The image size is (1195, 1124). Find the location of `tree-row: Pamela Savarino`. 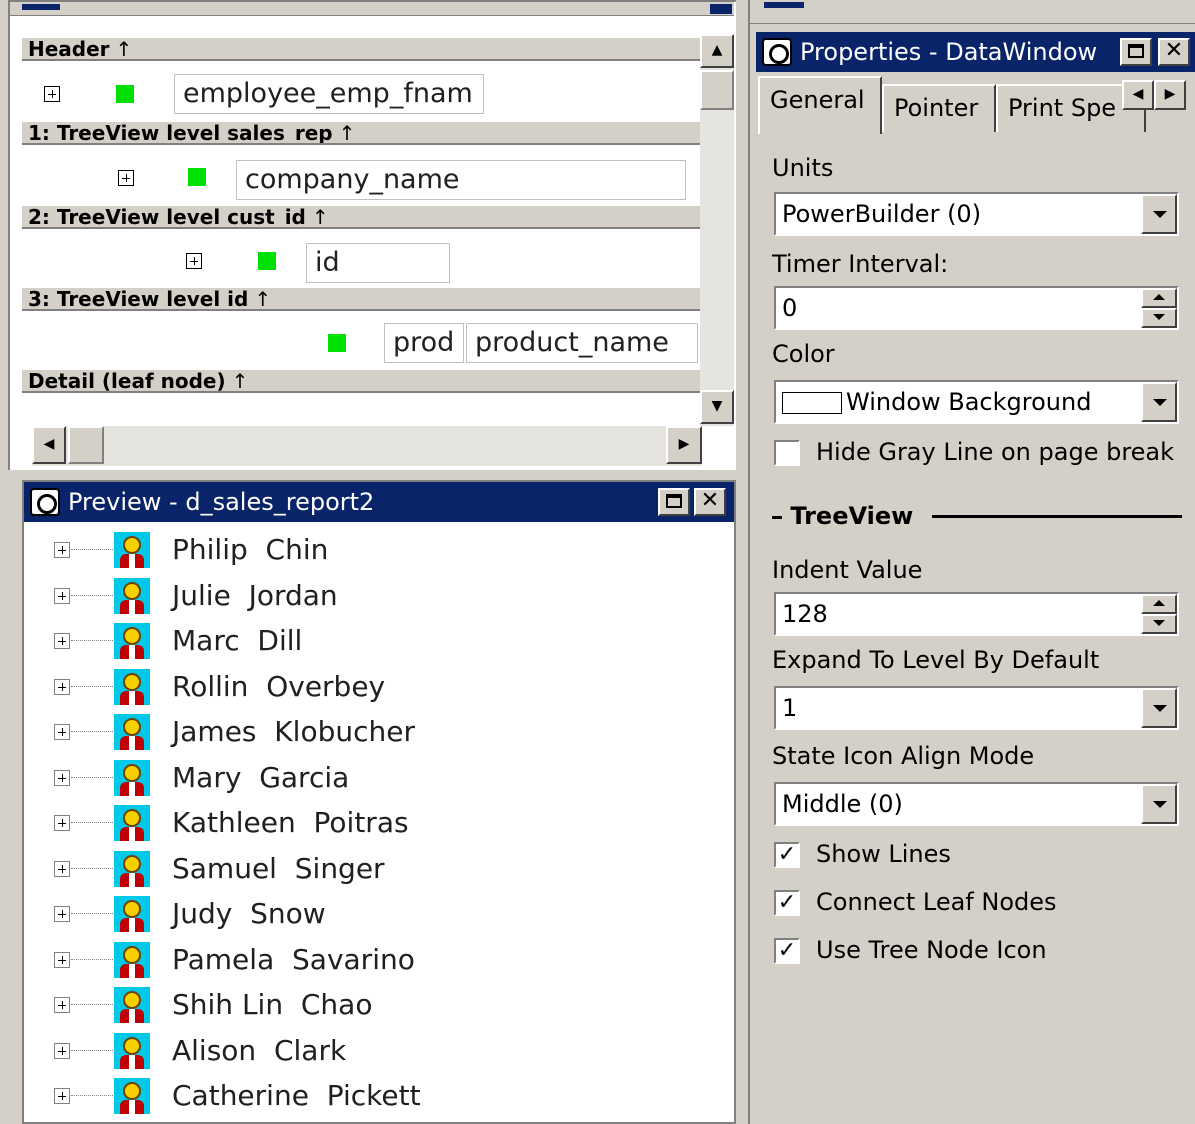

tree-row: Pamela Savarino is located at coordinates (364, 960).